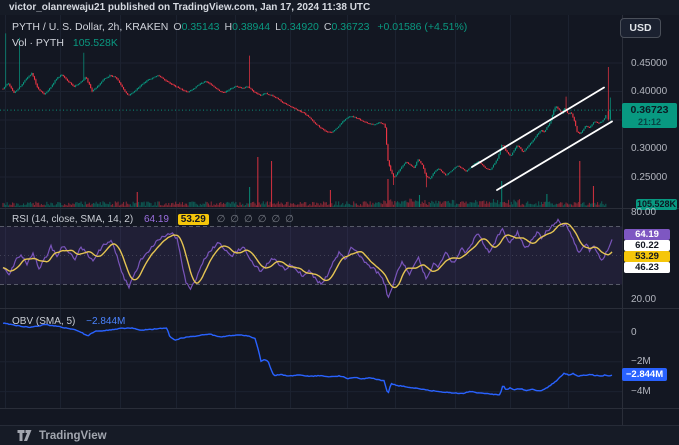 Image resolution: width=679 pixels, height=445 pixels. I want to click on rsi-tick-label: 80.00, so click(644, 212).